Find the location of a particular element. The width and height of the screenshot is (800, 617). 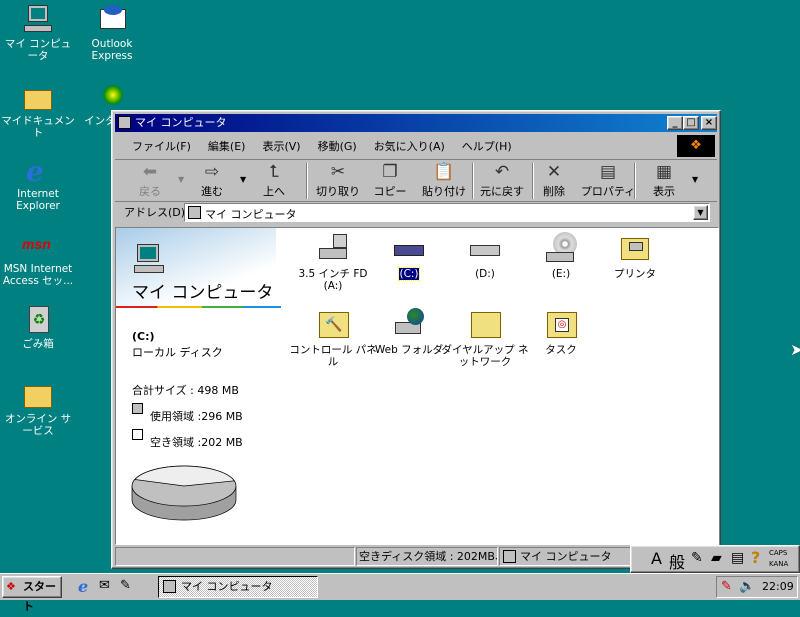

undo-button: ↶ 元に戻す is located at coordinates (502, 180).